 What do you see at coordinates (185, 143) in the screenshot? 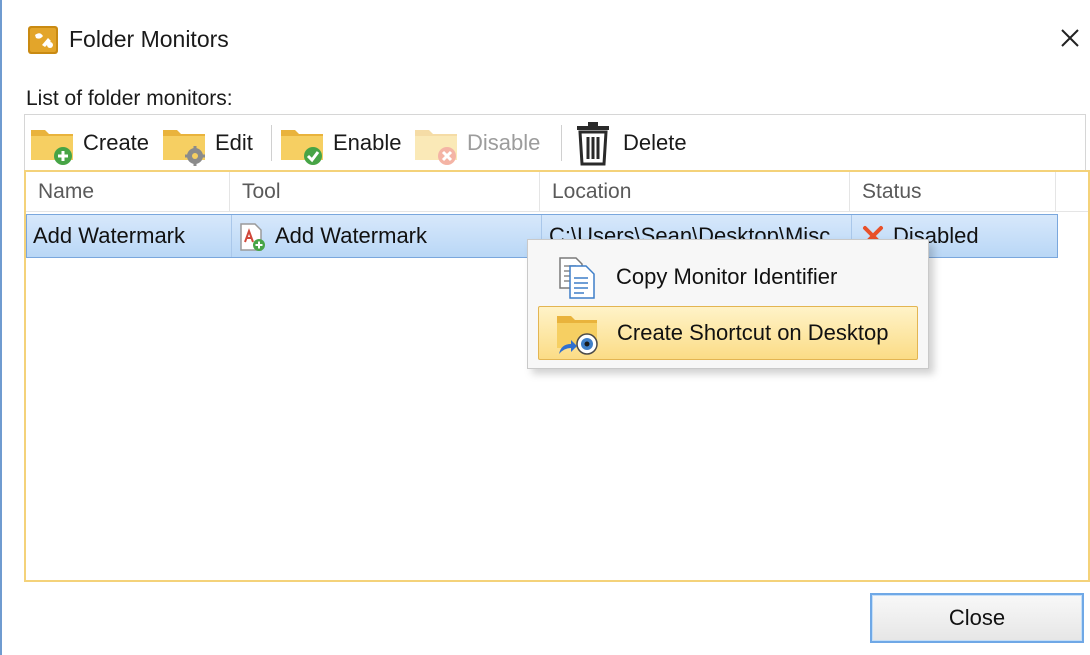
I see `folder-settings-icon` at bounding box center [185, 143].